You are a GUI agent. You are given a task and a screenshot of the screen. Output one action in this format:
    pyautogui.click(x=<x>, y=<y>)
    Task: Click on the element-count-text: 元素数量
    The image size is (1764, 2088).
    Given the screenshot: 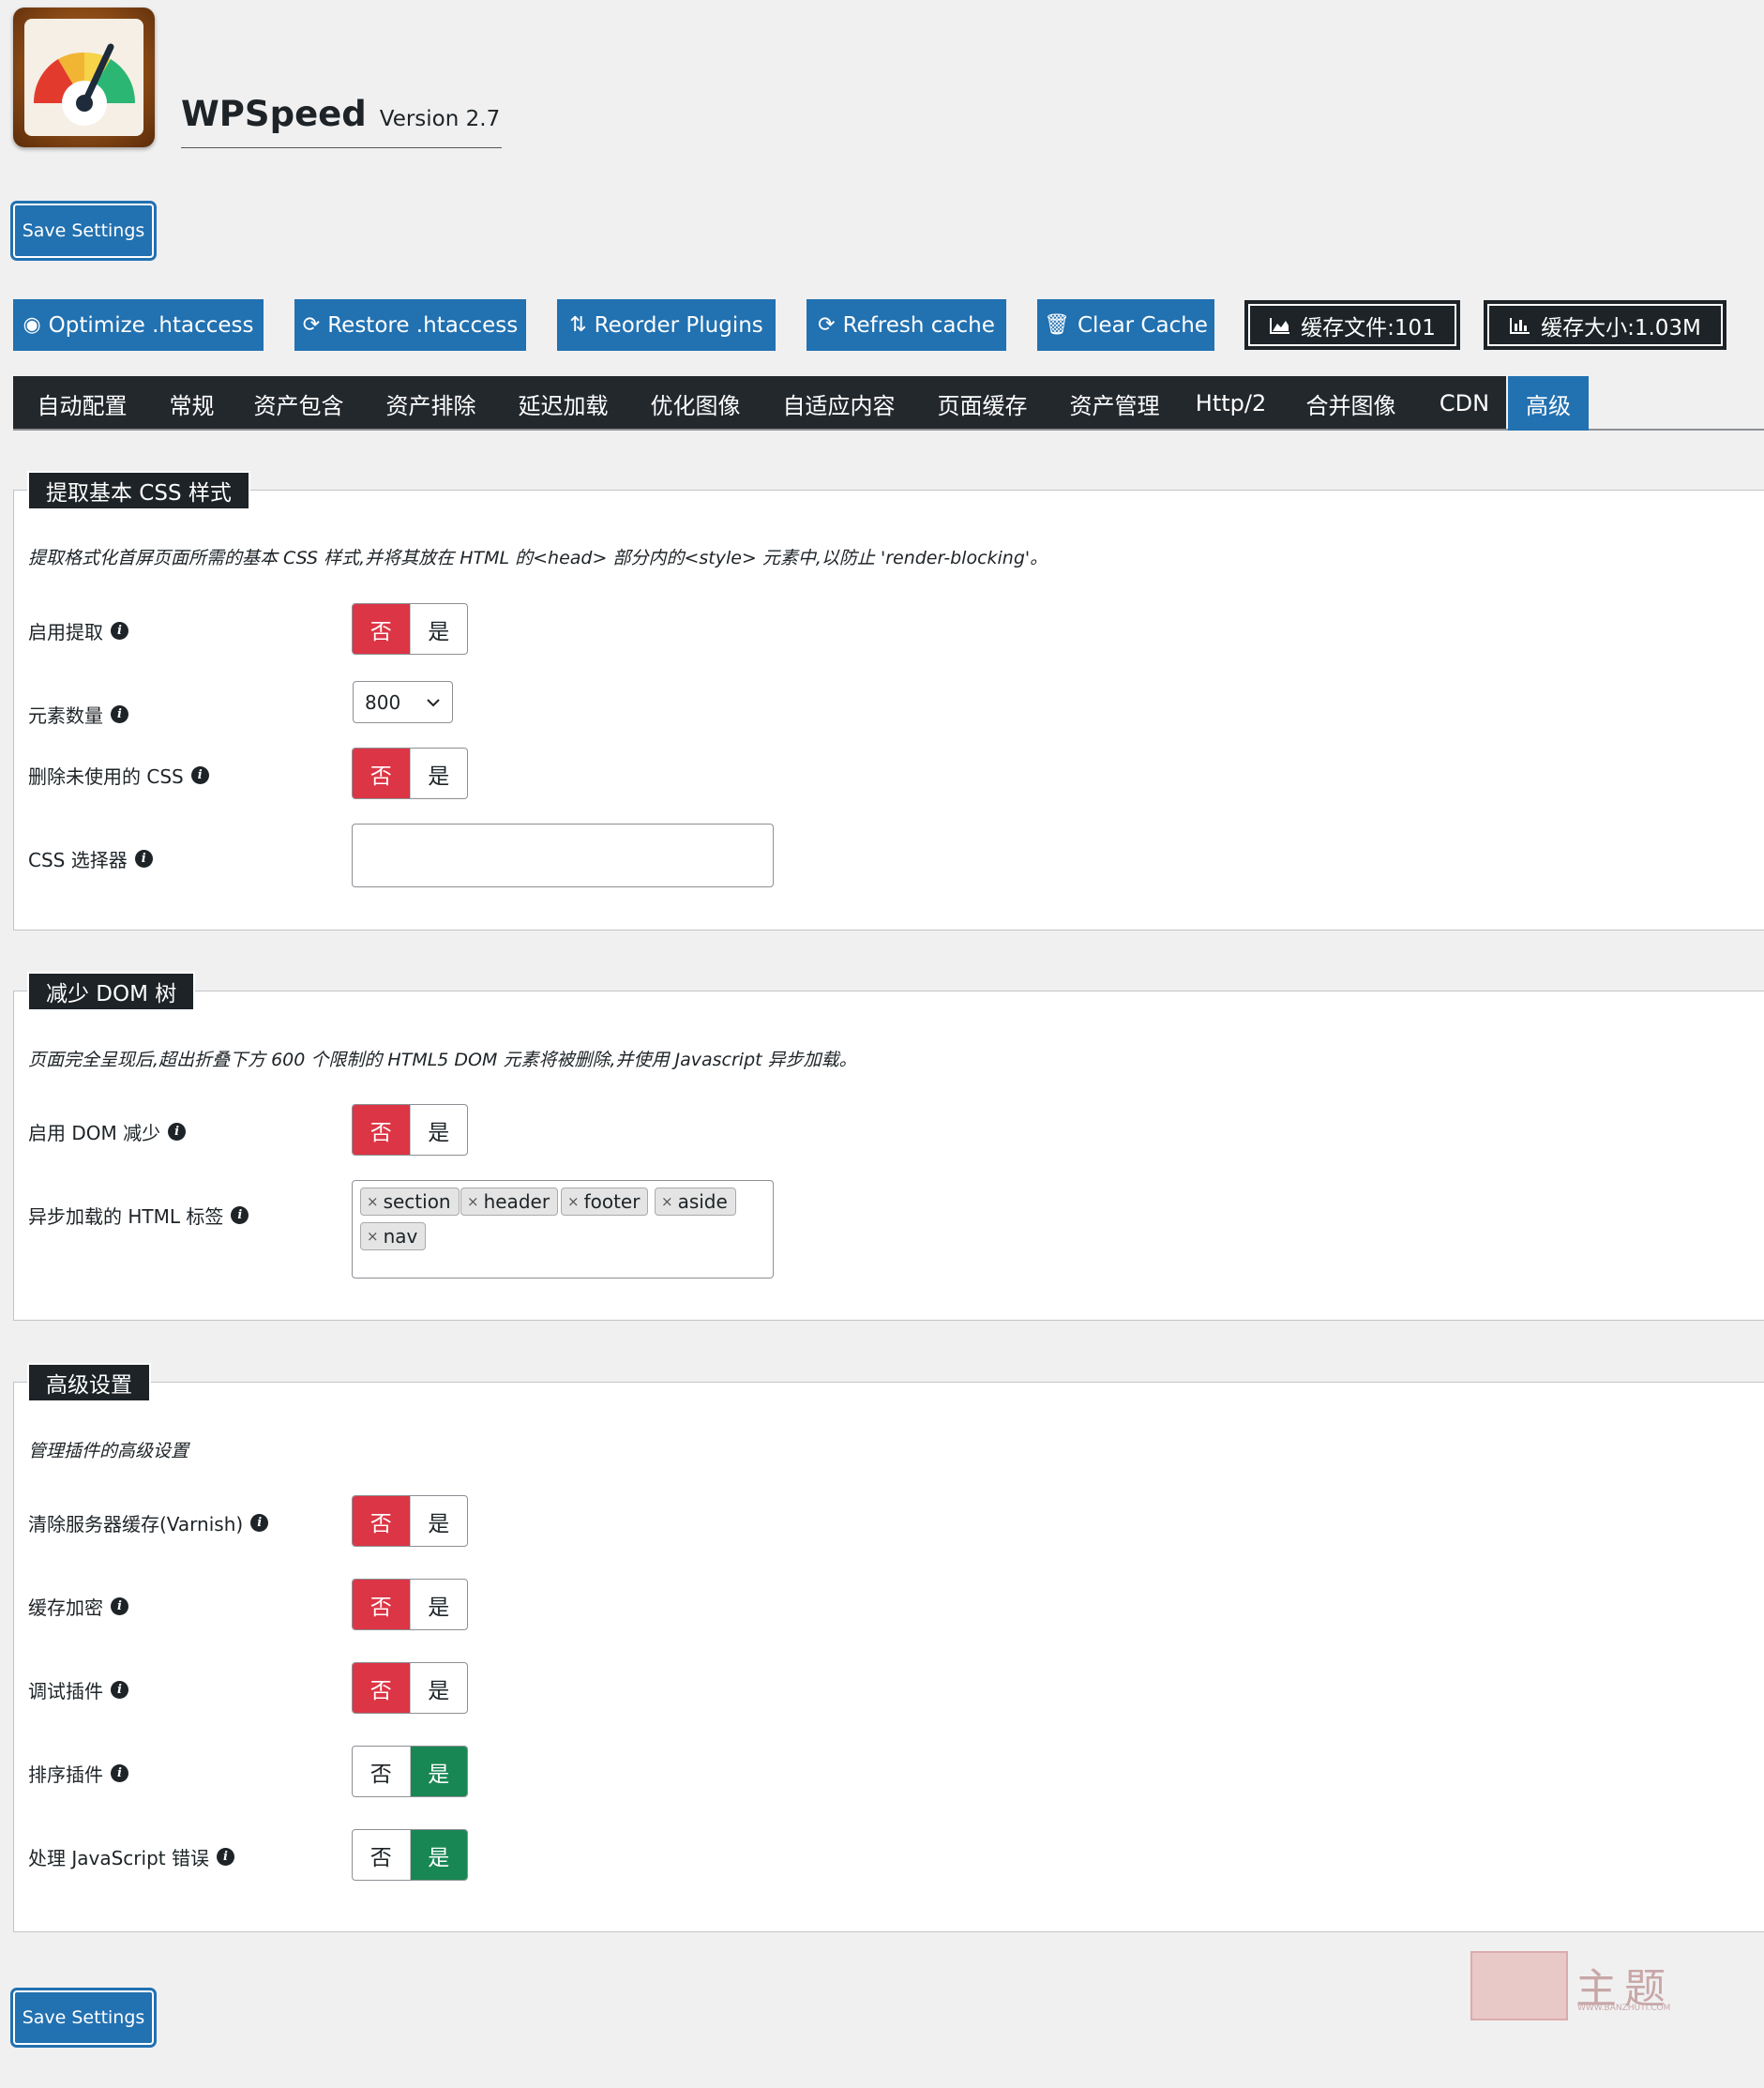 What is the action you would take?
    pyautogui.click(x=66, y=715)
    